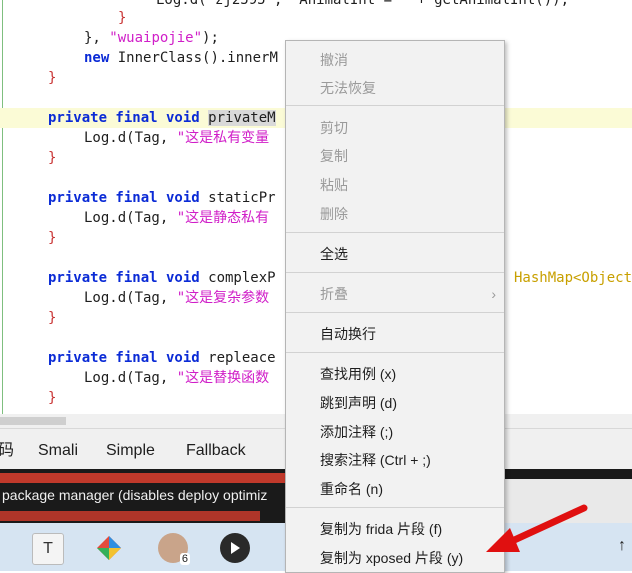  What do you see at coordinates (174, 549) in the screenshot?
I see `avatar-app-icon: 6` at bounding box center [174, 549].